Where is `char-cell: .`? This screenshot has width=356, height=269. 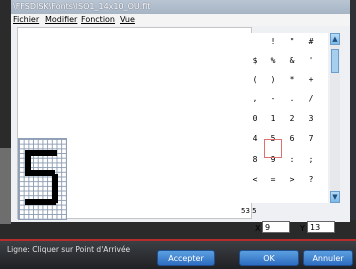 char-cell: . is located at coordinates (292, 98).